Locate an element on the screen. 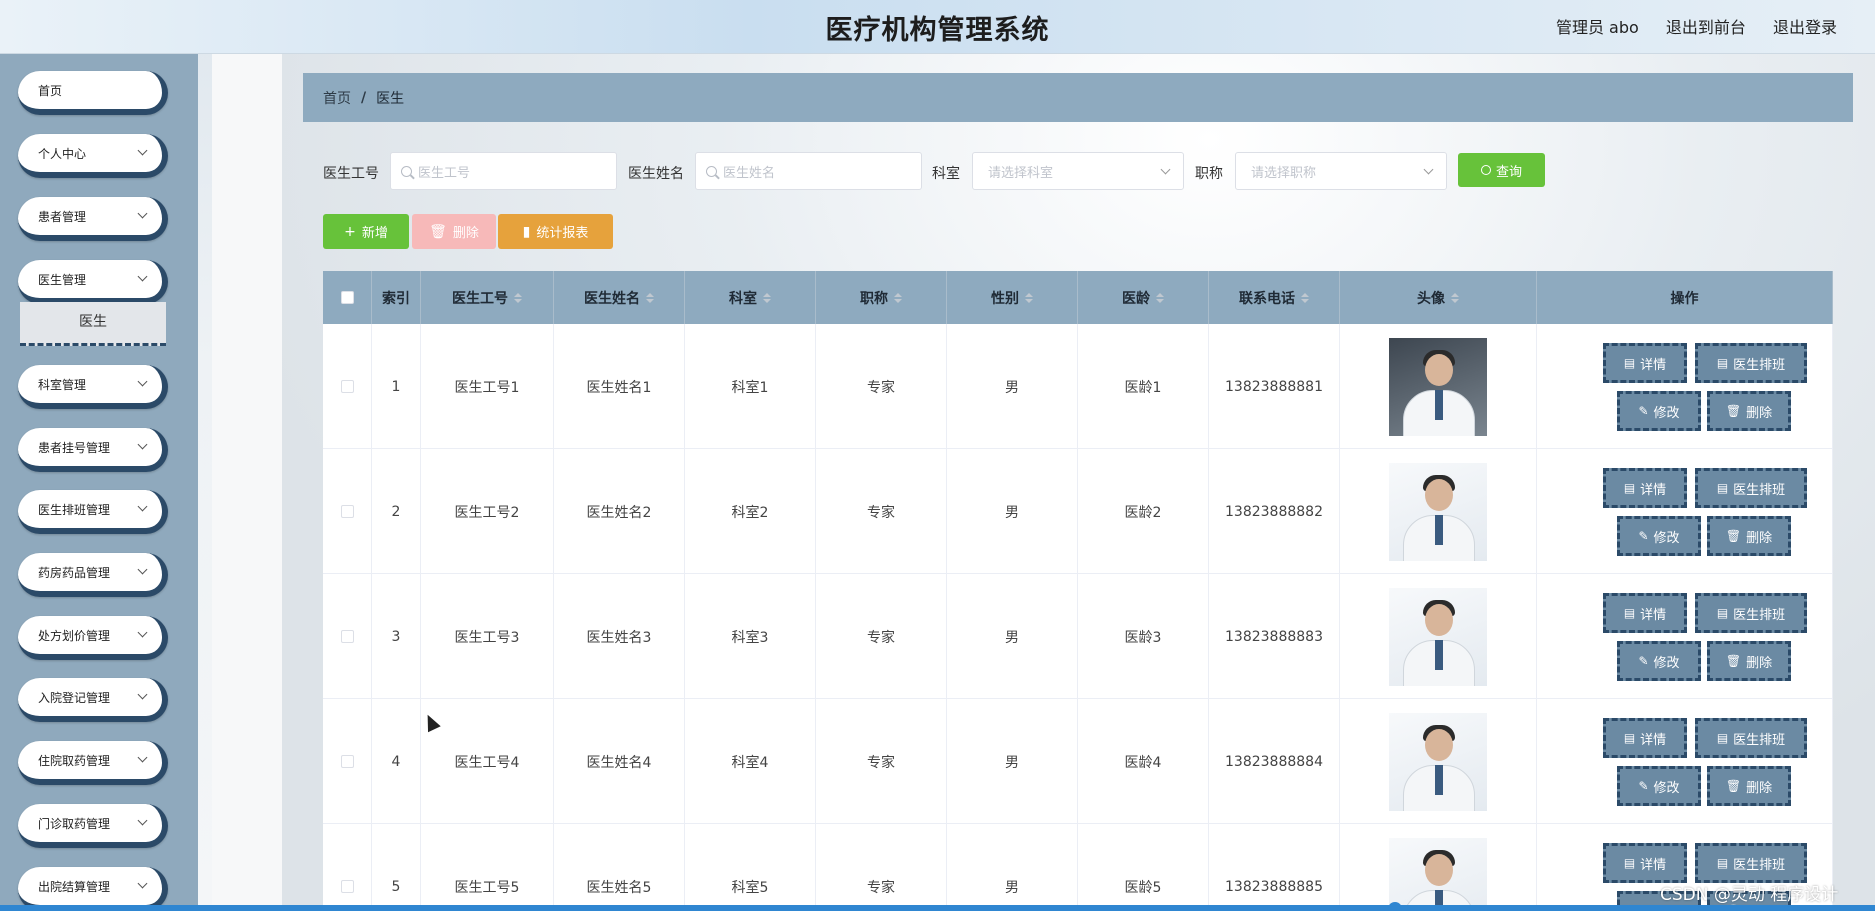 Image resolution: width=1875 pixels, height=911 pixels. department-select: 请选择科室 is located at coordinates (1078, 171).